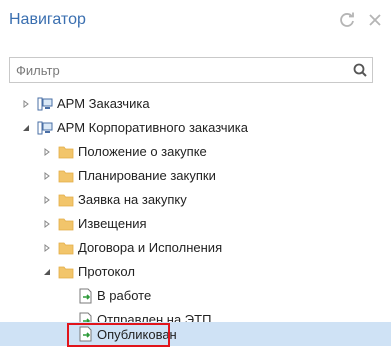 This screenshot has width=391, height=352. Describe the element at coordinates (150, 247) in the screenshot. I see `tree-item-label: Договора и Исполнения` at that location.